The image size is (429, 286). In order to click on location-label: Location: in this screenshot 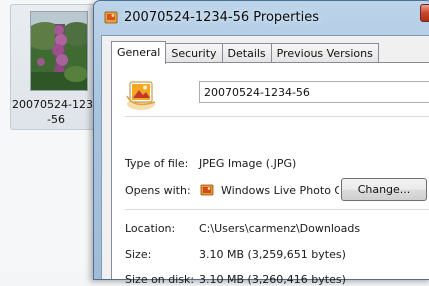, I will do `click(150, 228)`.